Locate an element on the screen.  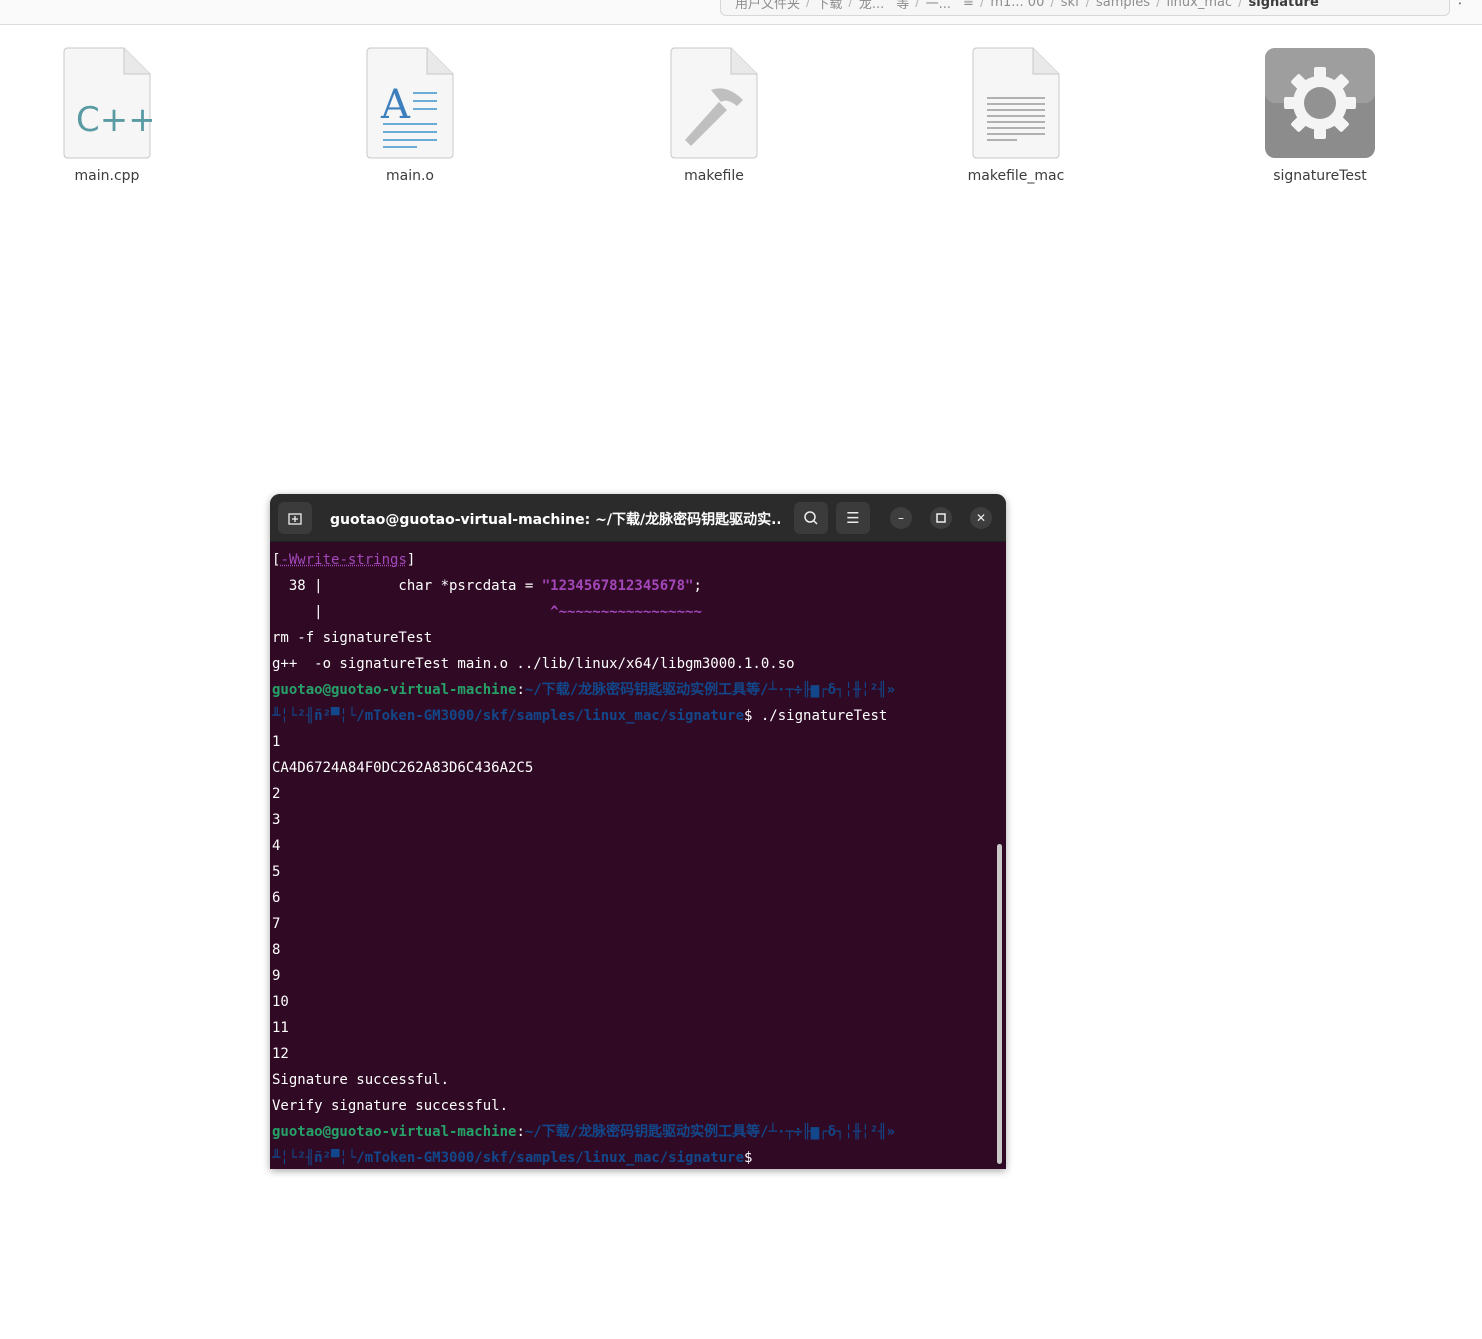
file-name: signatureTest is located at coordinates (1320, 176).